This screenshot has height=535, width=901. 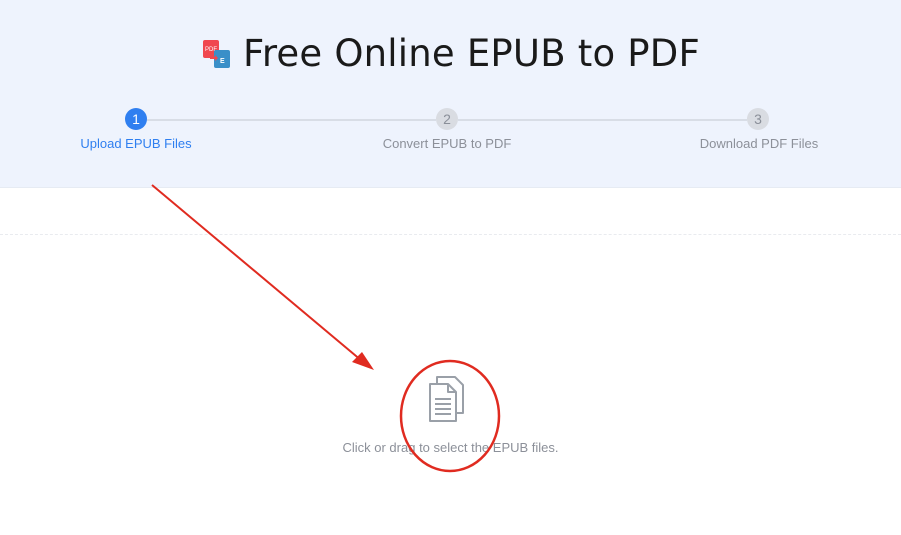 I want to click on step-1-label: Upload EPUB Files, so click(x=136, y=143).